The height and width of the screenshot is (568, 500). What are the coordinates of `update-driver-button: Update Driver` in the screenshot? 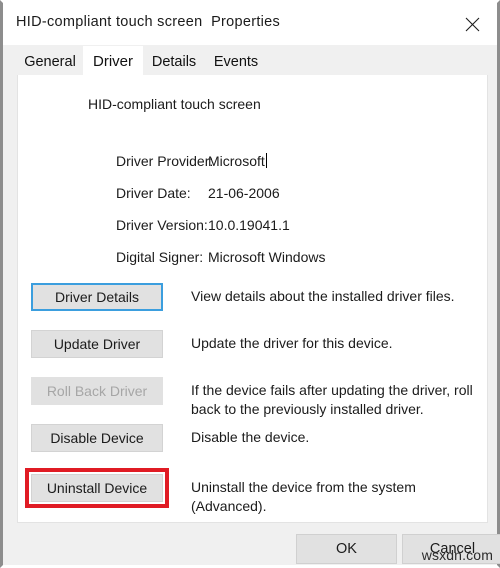 It's located at (97, 344).